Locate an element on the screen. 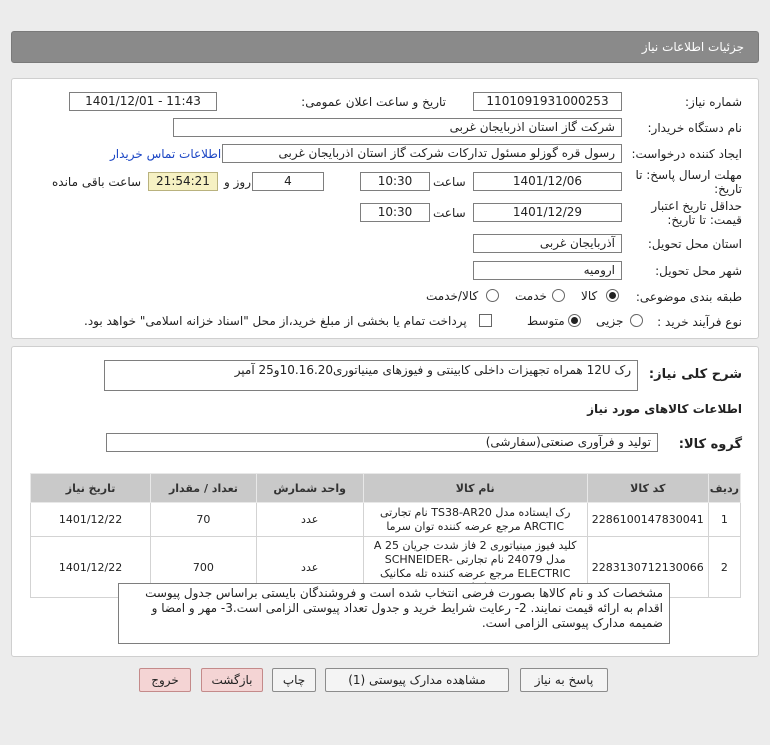 Image resolution: width=770 pixels, height=745 pixels. back-button: بازگشت is located at coordinates (232, 680).